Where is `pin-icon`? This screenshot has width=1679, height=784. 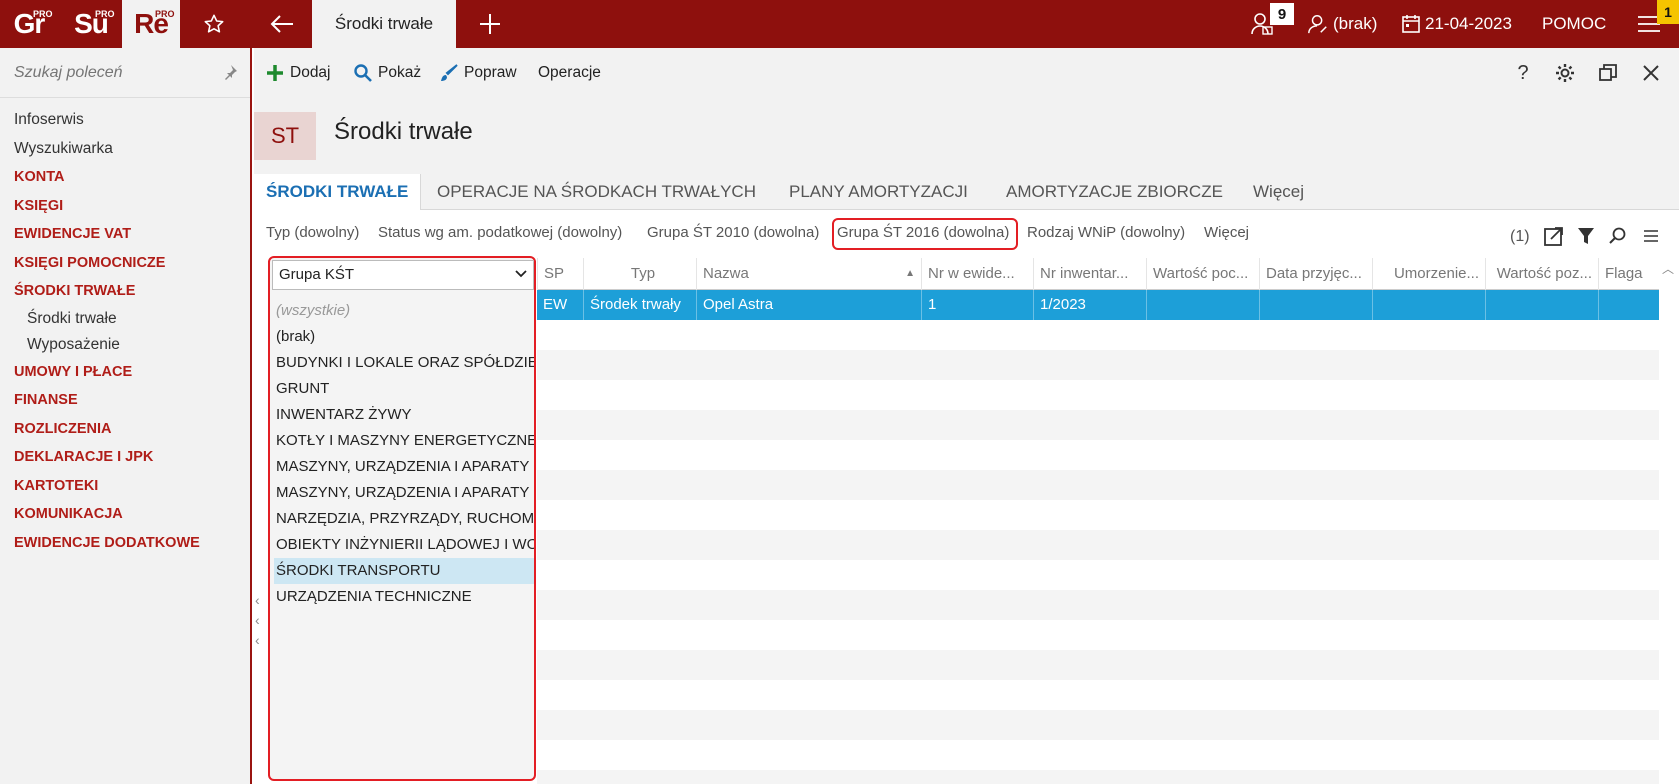 pin-icon is located at coordinates (230, 74).